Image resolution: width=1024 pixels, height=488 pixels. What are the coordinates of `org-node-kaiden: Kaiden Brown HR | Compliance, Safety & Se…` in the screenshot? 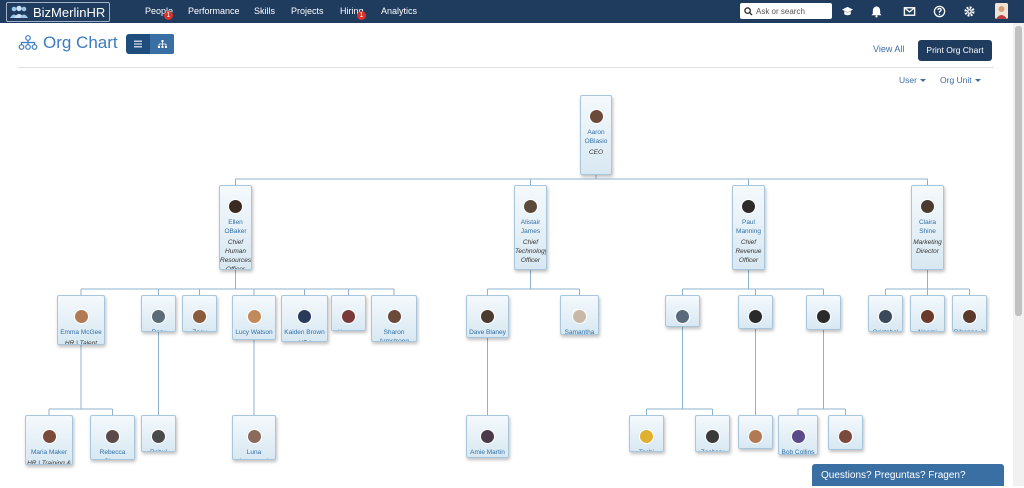 It's located at (304, 318).